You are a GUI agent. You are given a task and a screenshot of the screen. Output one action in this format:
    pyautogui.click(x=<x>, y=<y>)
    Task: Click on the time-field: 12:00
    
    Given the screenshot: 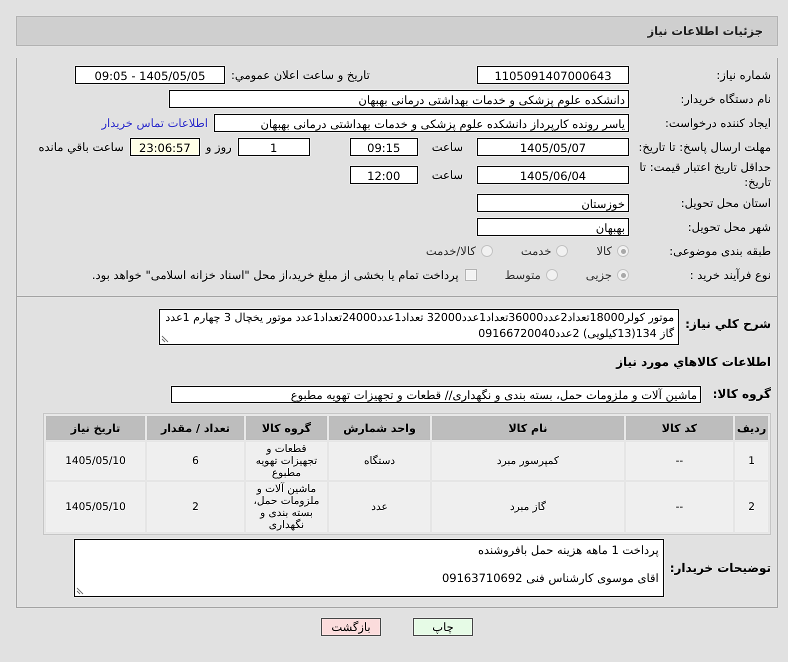 What is the action you would take?
    pyautogui.click(x=384, y=175)
    